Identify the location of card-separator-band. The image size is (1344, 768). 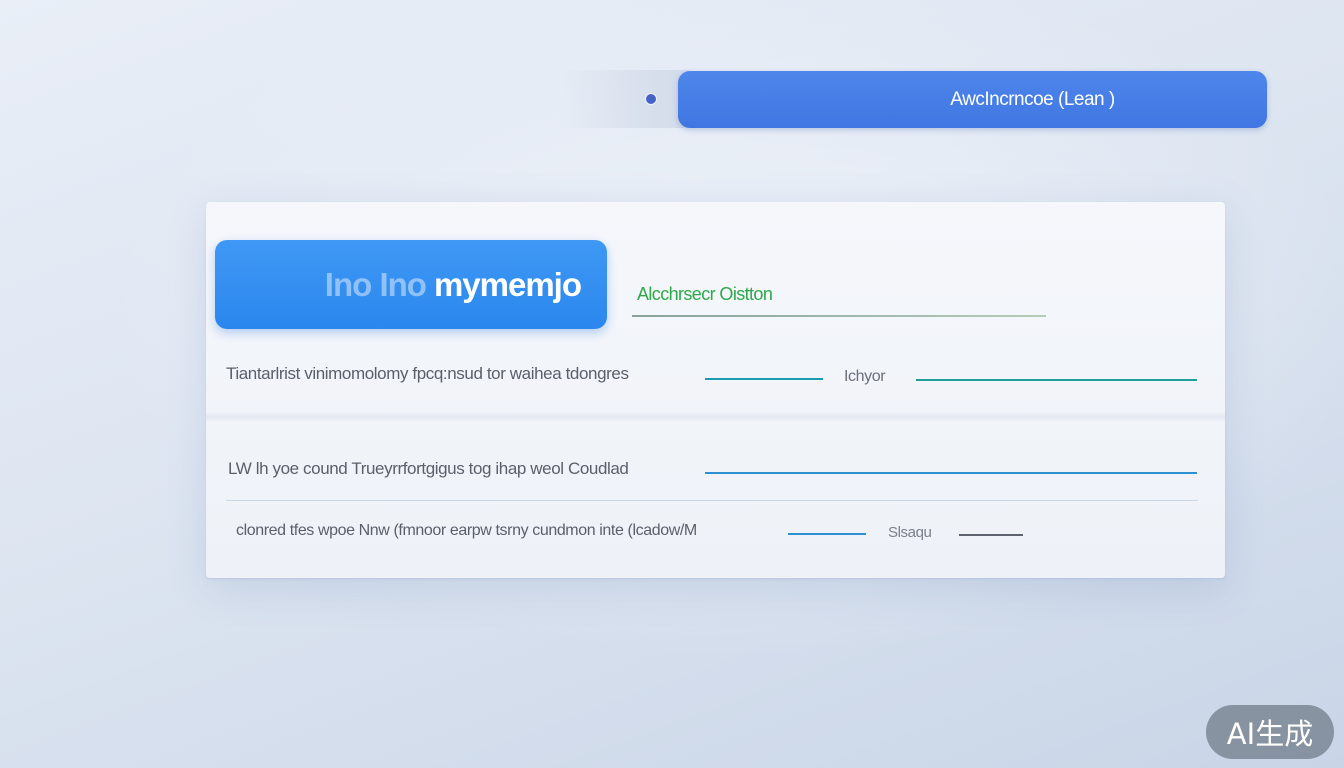
(715, 417).